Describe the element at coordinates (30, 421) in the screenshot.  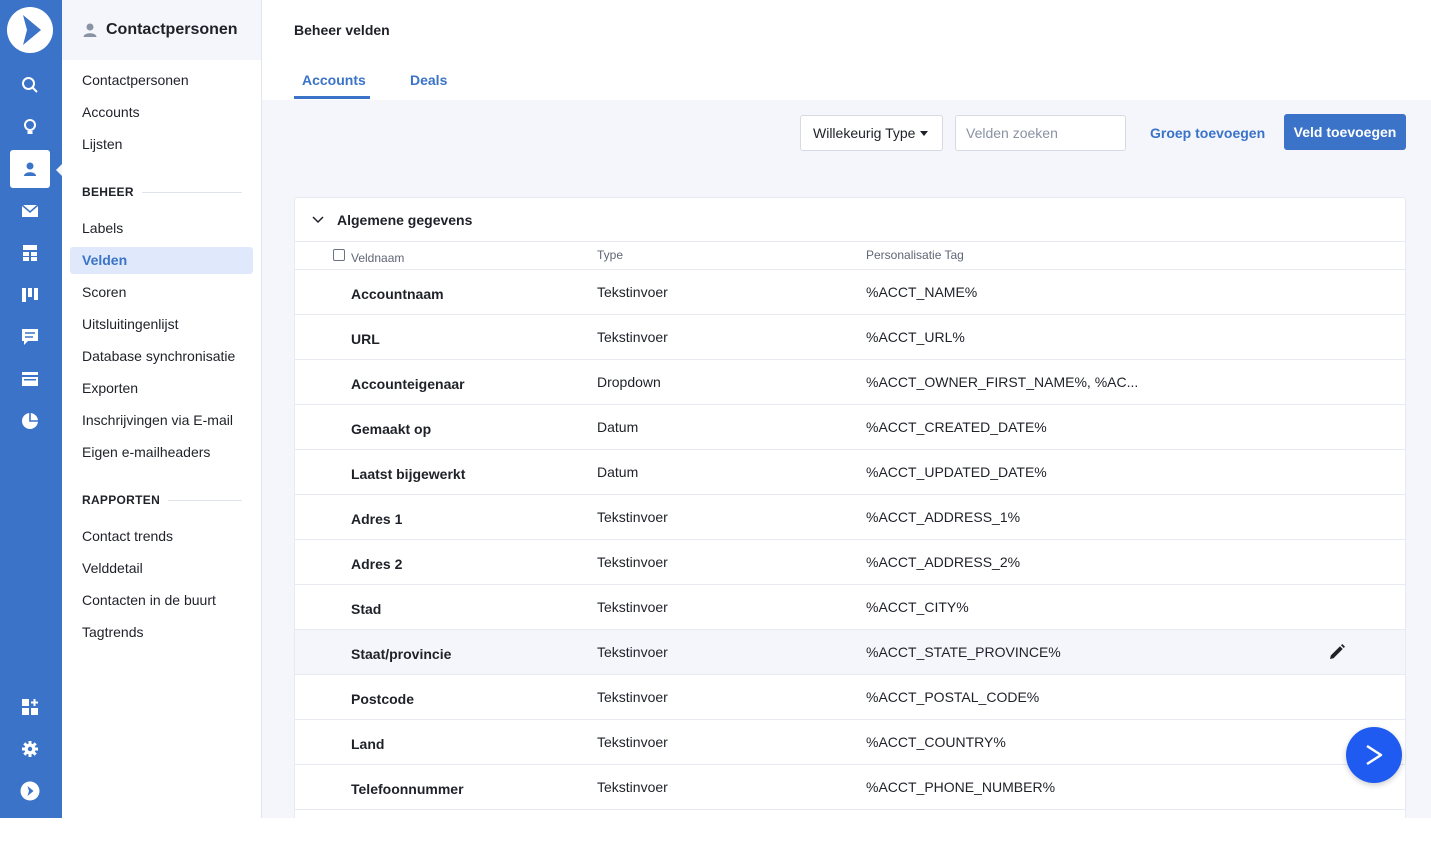
I see `reports-icon` at that location.